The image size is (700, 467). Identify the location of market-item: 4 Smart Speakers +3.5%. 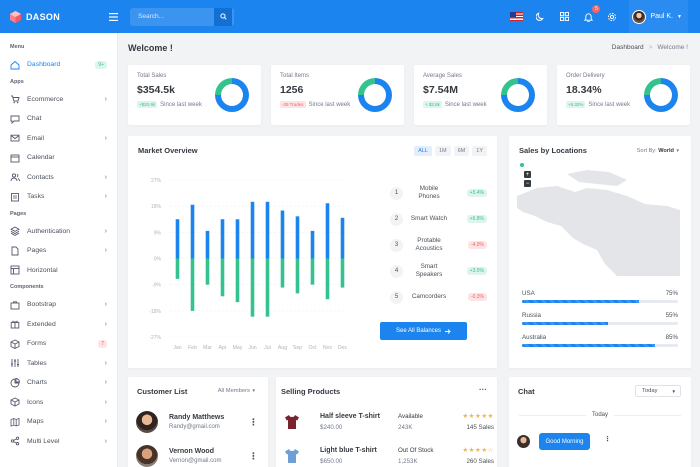
(438, 271).